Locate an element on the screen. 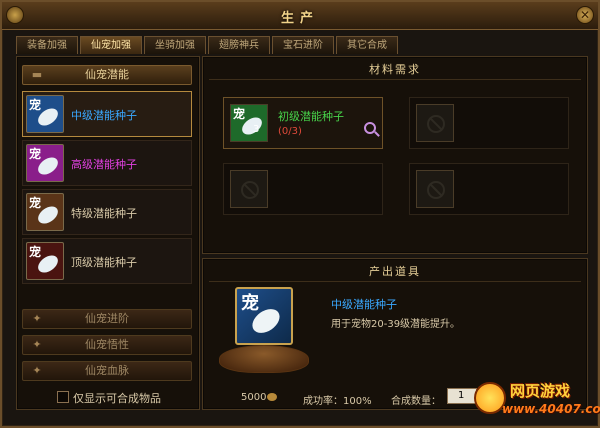 Image resolution: width=600 pixels, height=428 pixels. output-item-icon: 宠 is located at coordinates (264, 316).